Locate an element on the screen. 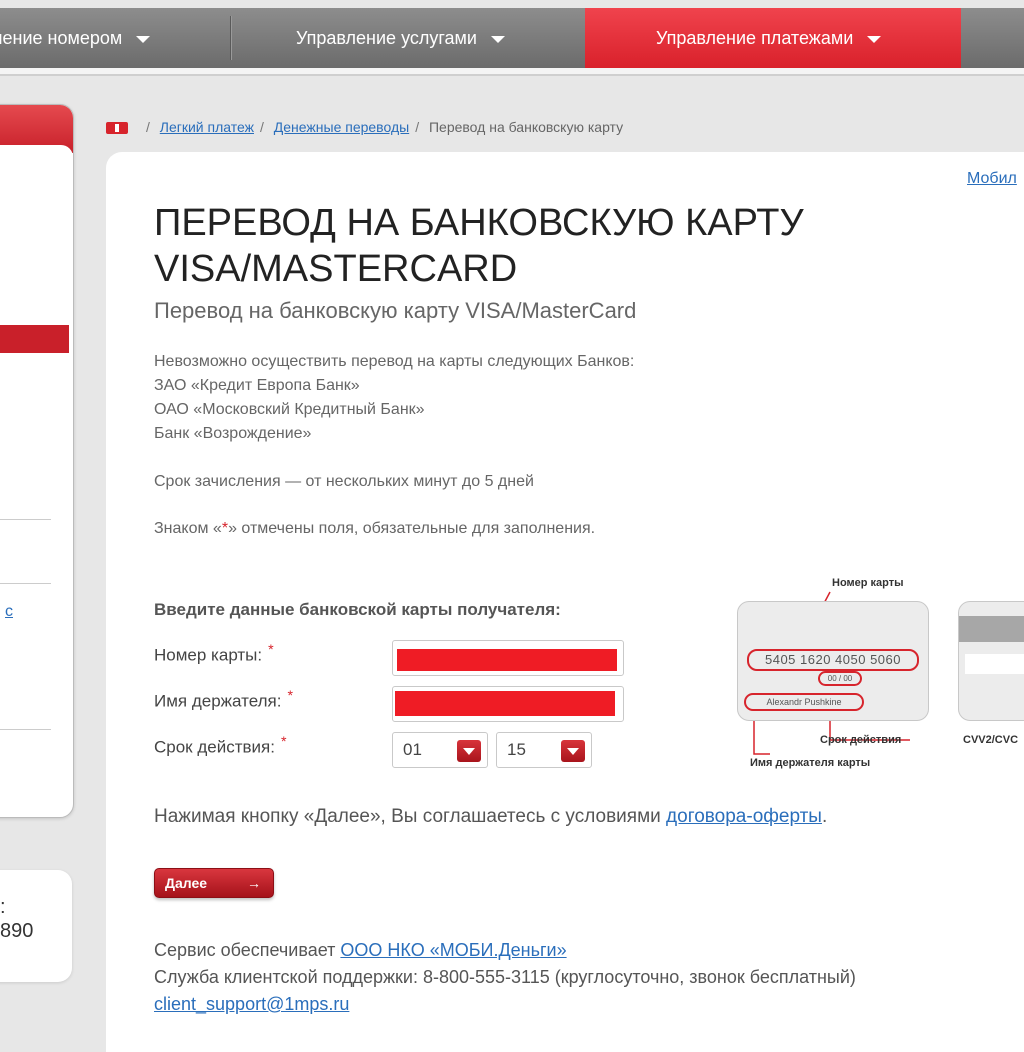 The height and width of the screenshot is (1052, 1024). next-button-label: Далее is located at coordinates (186, 883).